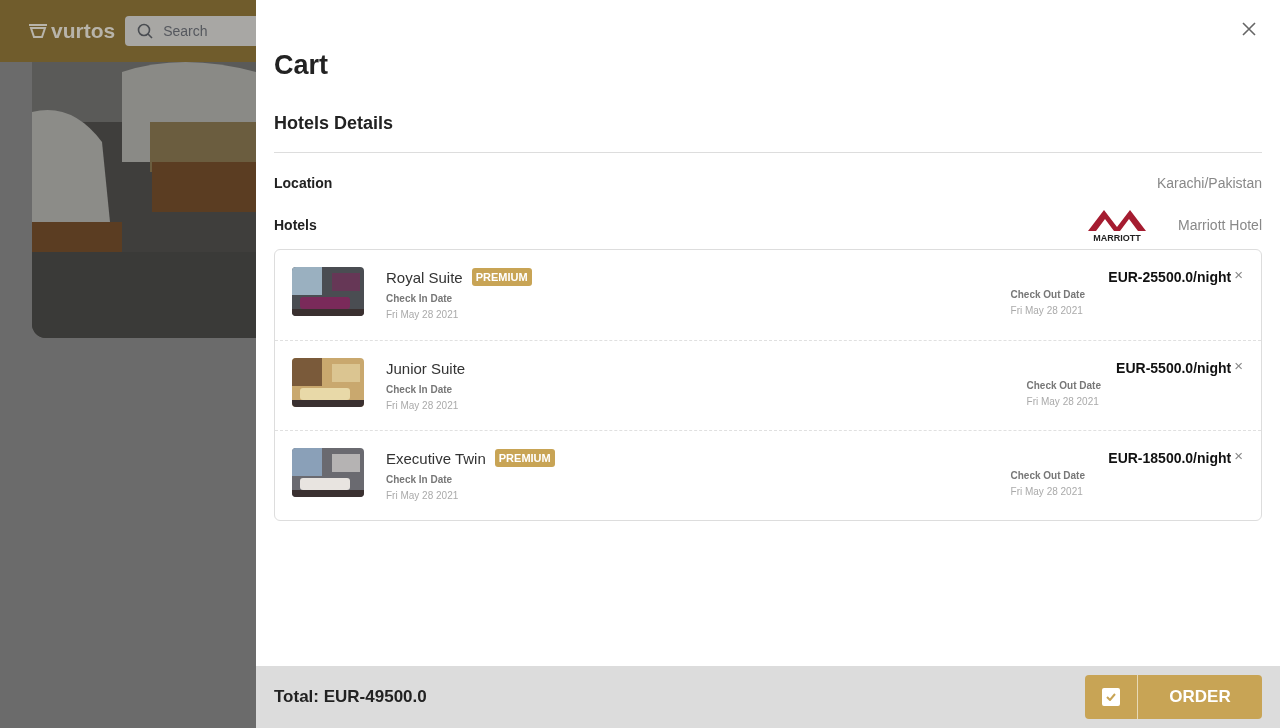 This screenshot has width=1280, height=728. I want to click on close-icon, so click(1249, 29).